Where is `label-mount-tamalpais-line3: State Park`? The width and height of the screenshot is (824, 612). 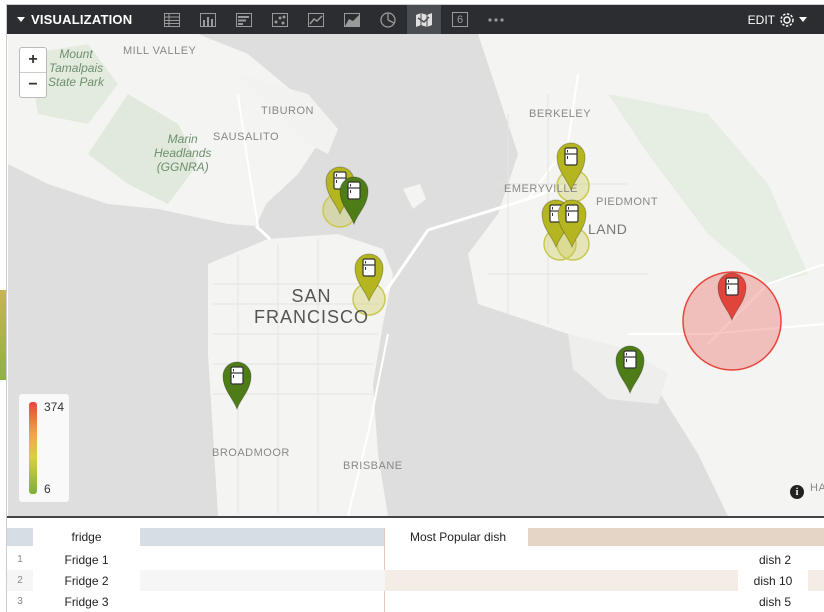 label-mount-tamalpais-line3: State Park is located at coordinates (76, 82).